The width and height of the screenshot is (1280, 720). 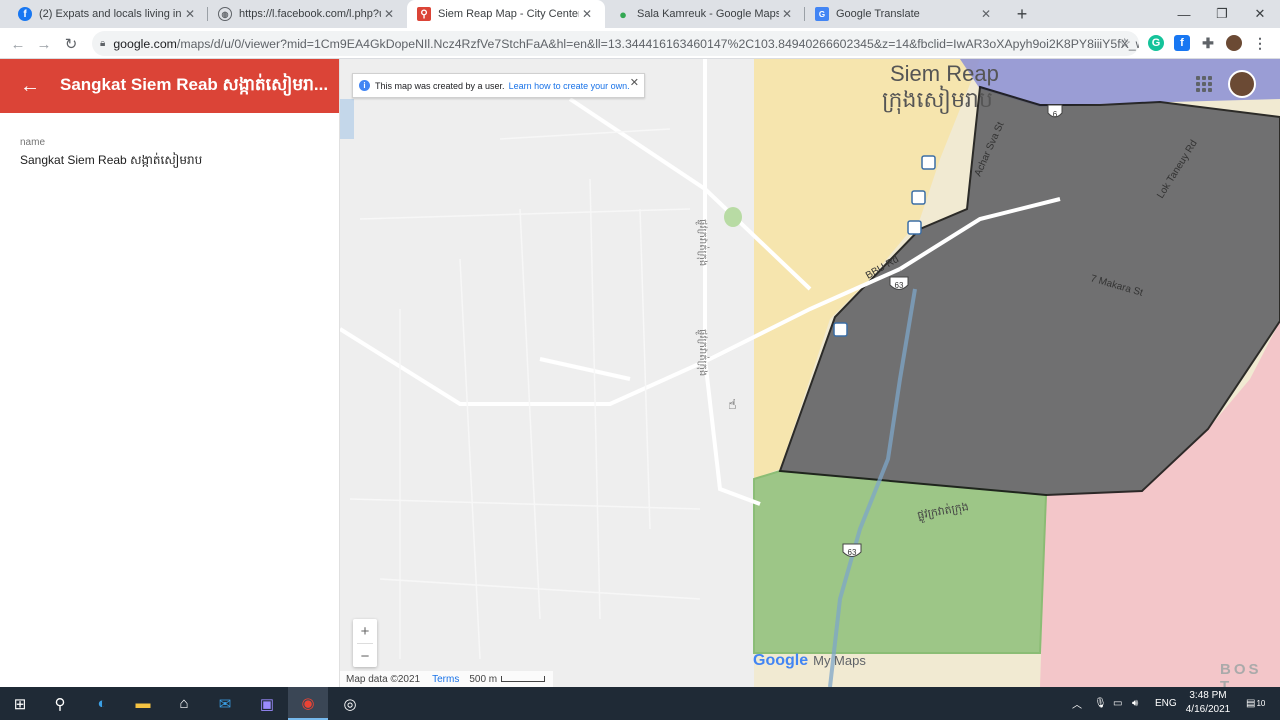 I want to click on tab-facebook-expats: f (2) Expats and locals living in Sie ✕, so click(x=108, y=14).